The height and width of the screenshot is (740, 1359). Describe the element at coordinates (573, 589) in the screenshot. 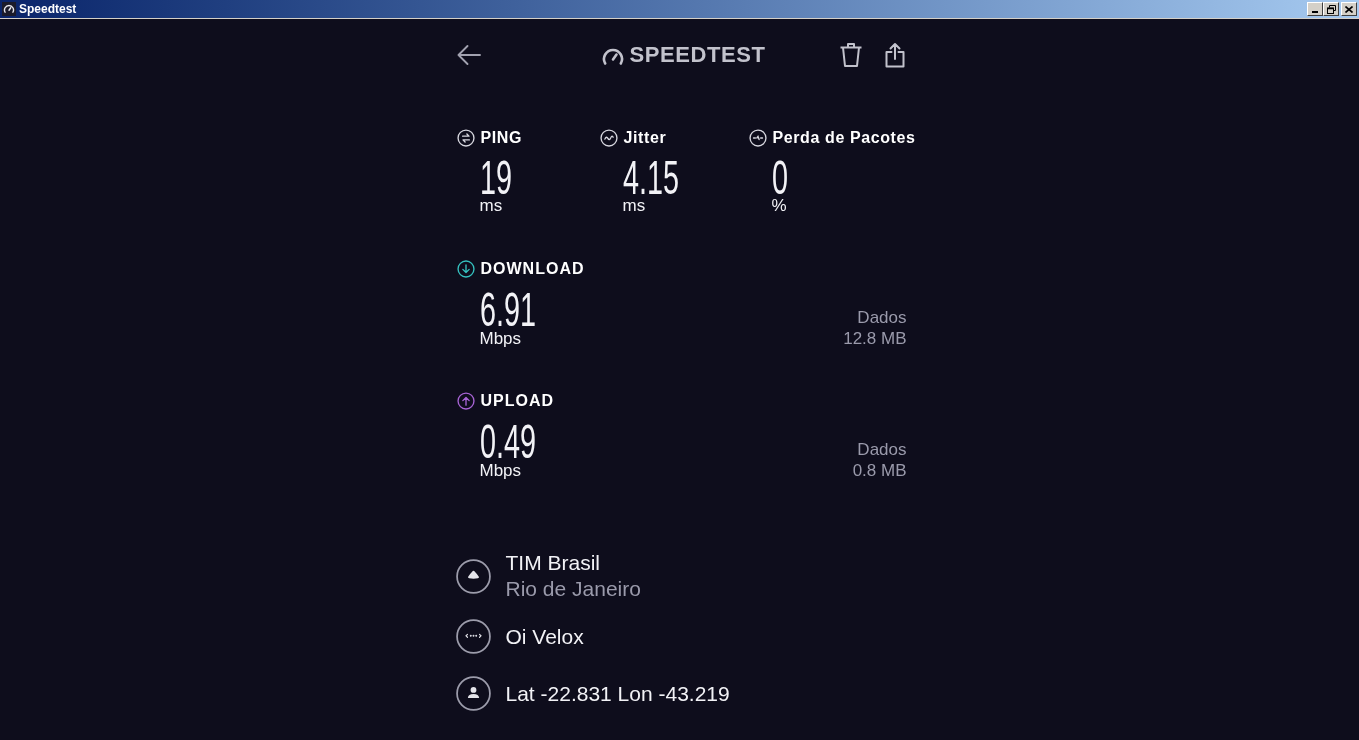

I see `detail-subtitle: Rio de Janeiro` at that location.